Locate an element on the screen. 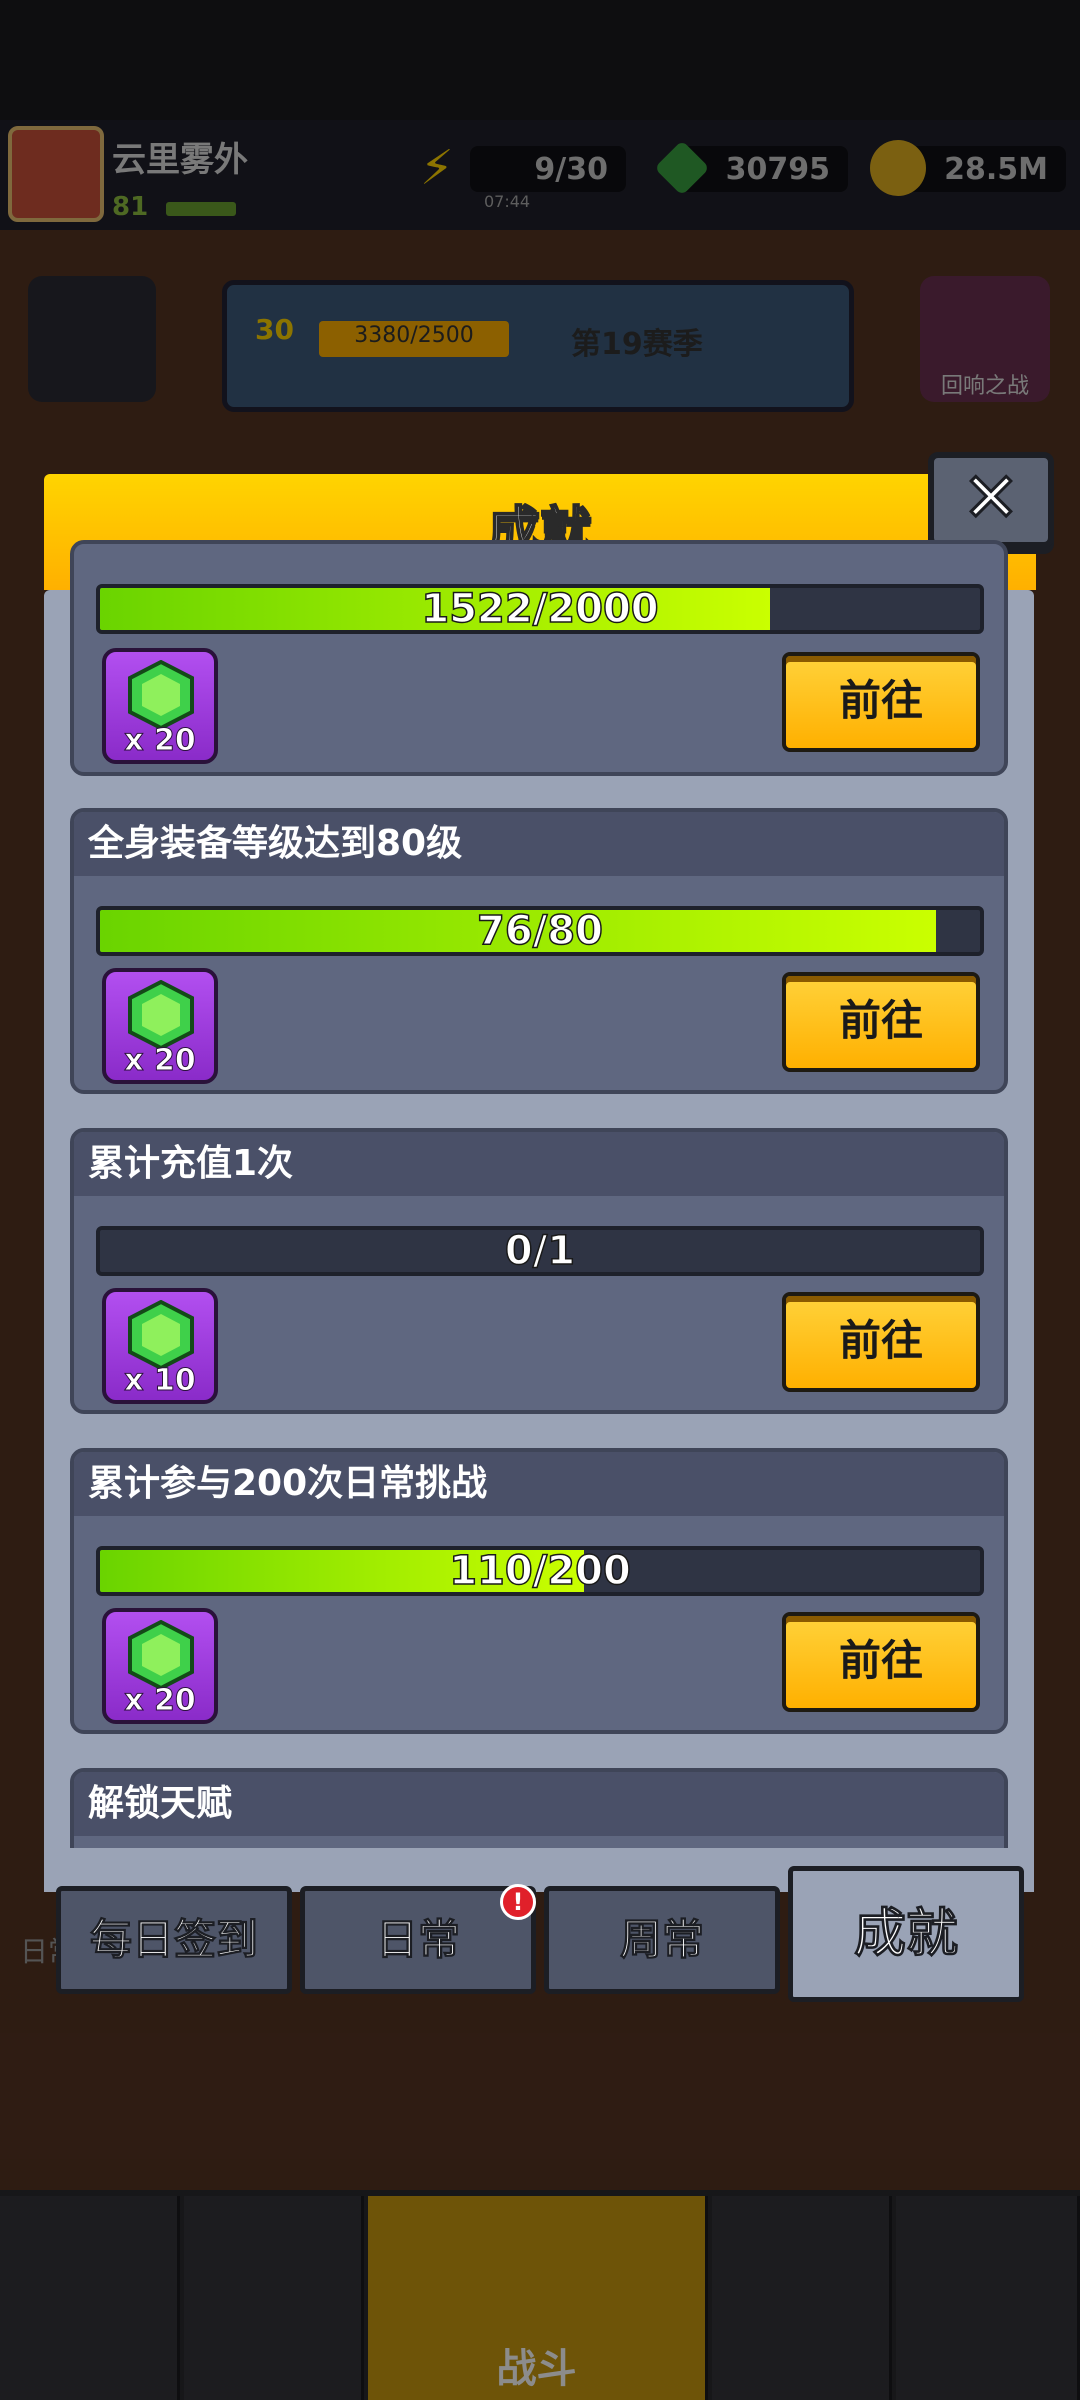 This screenshot has width=1080, height=2400. close-icon: ✕ is located at coordinates (991, 499).